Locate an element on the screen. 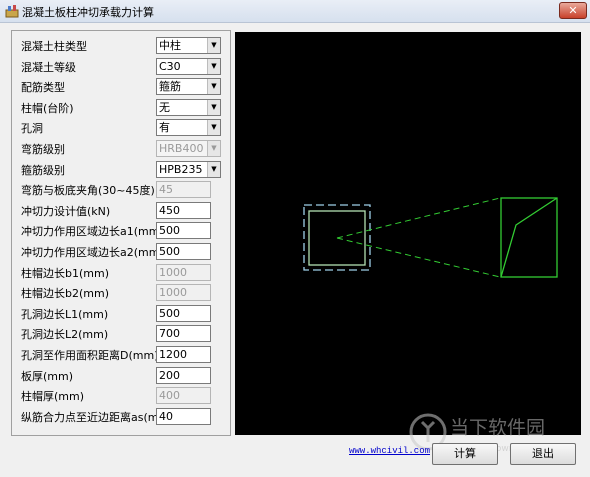 The height and width of the screenshot is (477, 590). exit-button: 退出 is located at coordinates (543, 454).